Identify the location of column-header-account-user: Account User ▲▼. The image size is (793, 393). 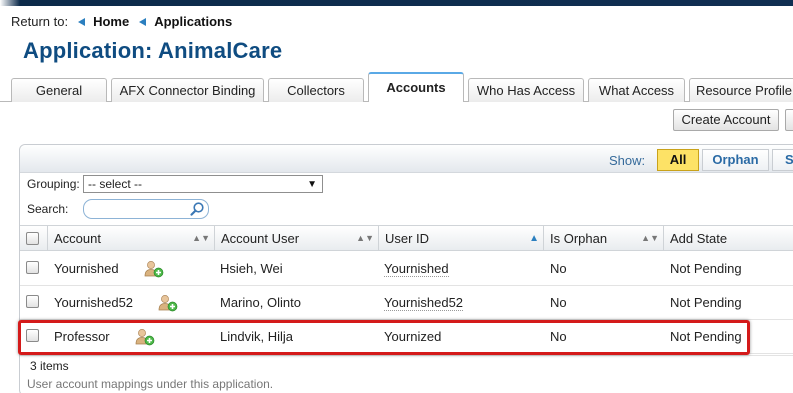
(297, 238).